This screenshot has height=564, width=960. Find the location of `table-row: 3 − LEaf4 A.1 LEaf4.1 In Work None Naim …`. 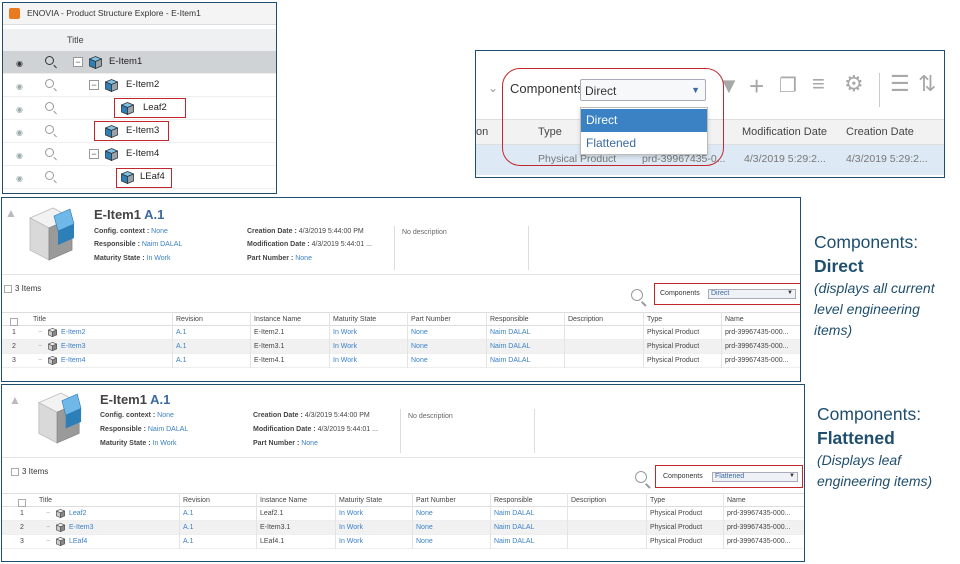

table-row: 3 − LEaf4 A.1 LEaf4.1 In Work None Naim … is located at coordinates (403, 542).